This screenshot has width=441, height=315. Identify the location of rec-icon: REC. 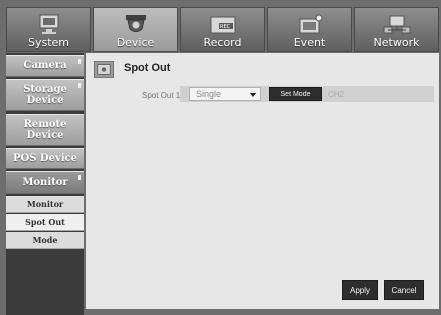
(222, 25).